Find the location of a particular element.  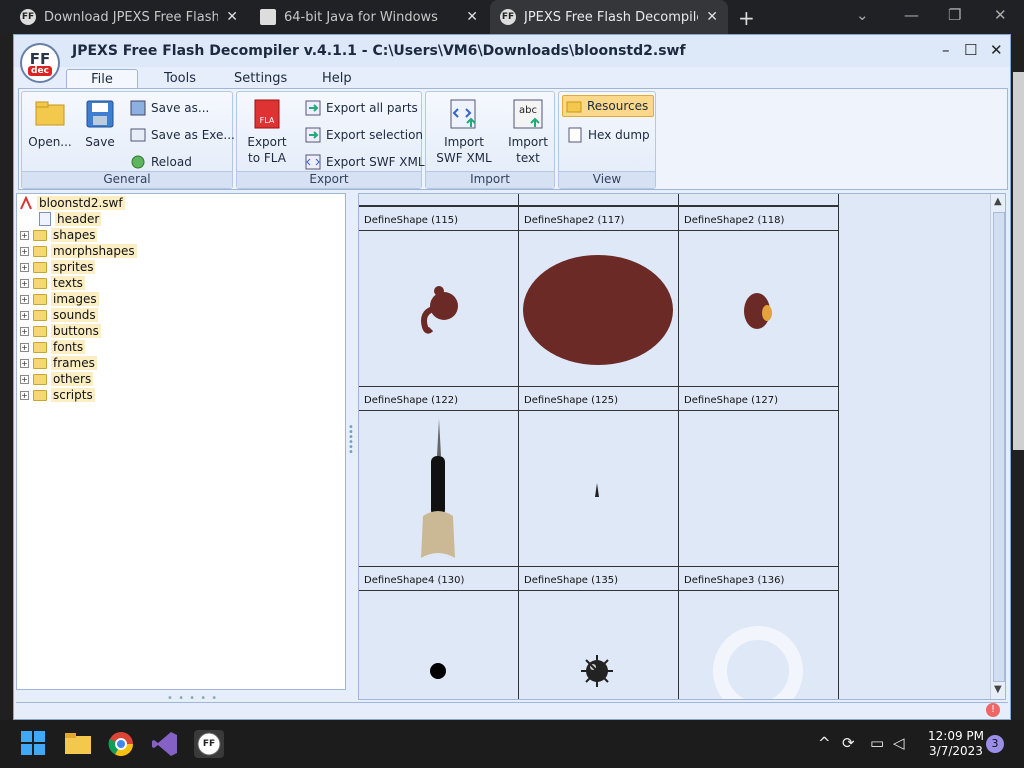

preview-scrollbar: ▲ ▼ is located at coordinates (997, 446).